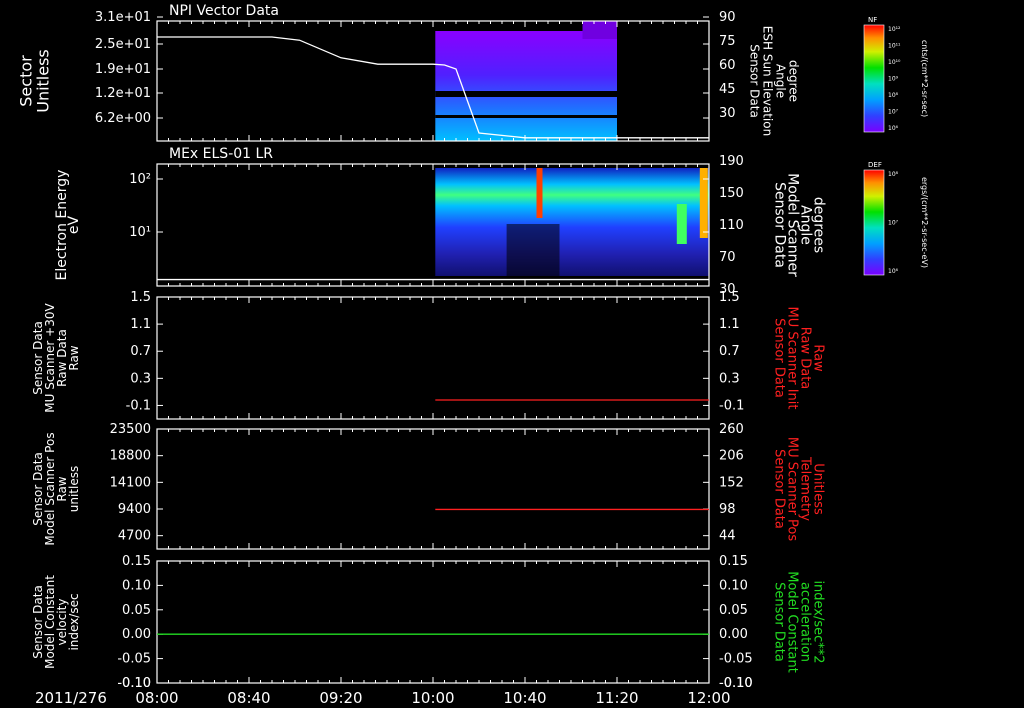 This screenshot has width=1024, height=708. Describe the element at coordinates (74, 357) in the screenshot. I see `y-axis-label-line: Raw` at that location.